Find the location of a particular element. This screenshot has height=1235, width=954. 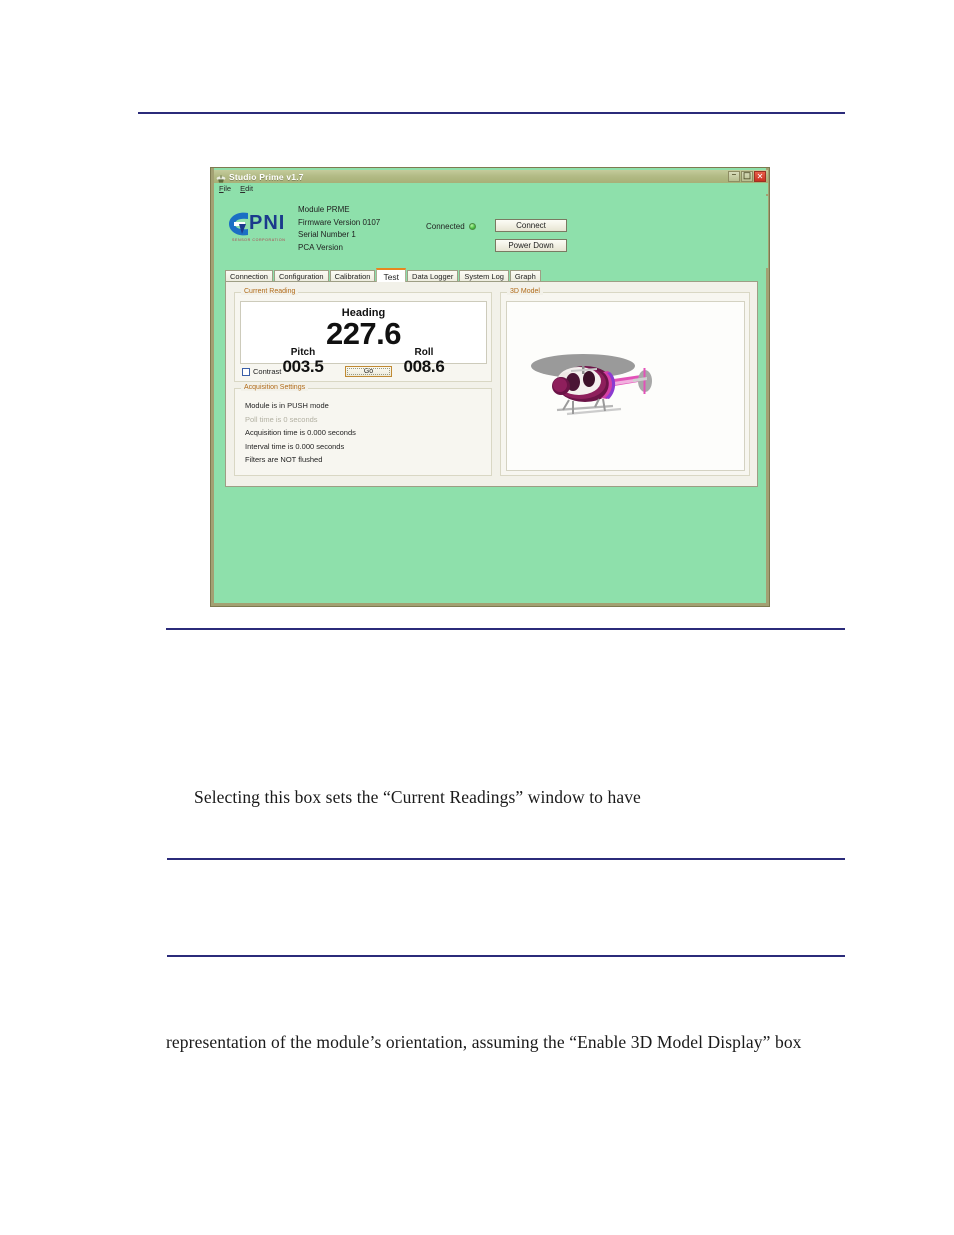

minimize-button: – is located at coordinates (734, 176).